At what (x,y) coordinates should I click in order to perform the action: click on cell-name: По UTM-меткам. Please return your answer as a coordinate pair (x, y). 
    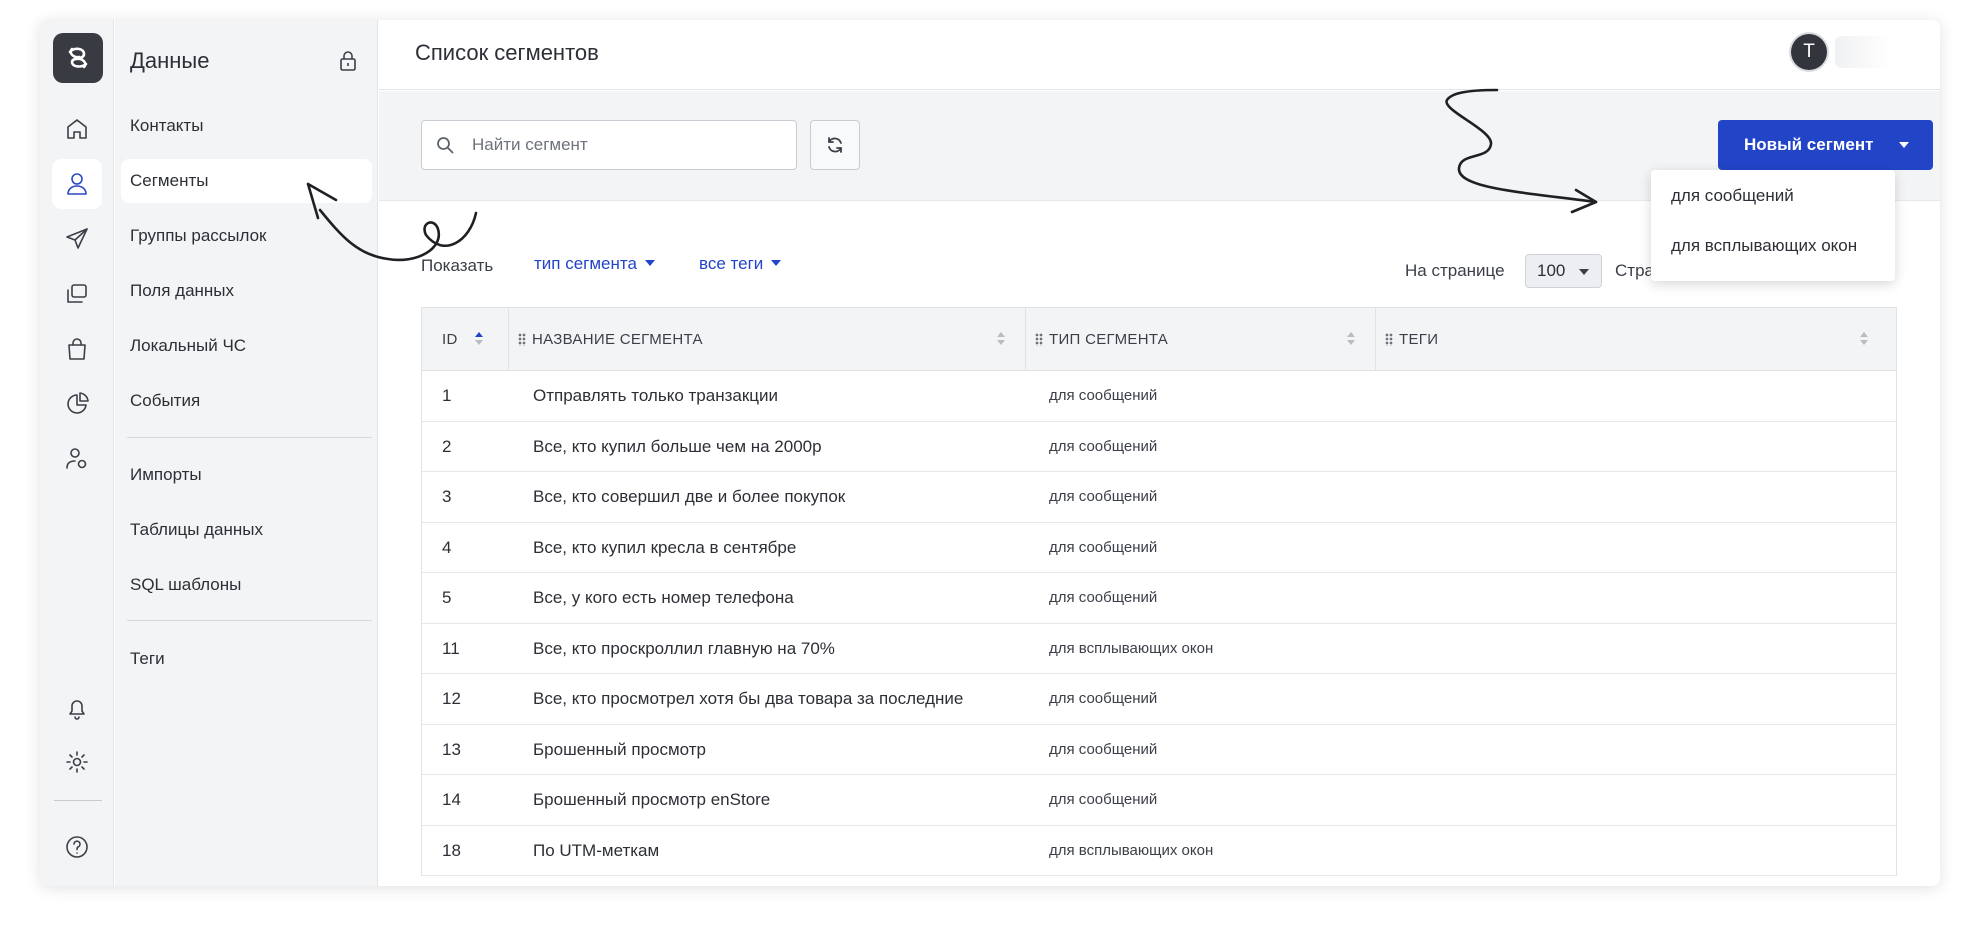
    Looking at the image, I should click on (596, 851).